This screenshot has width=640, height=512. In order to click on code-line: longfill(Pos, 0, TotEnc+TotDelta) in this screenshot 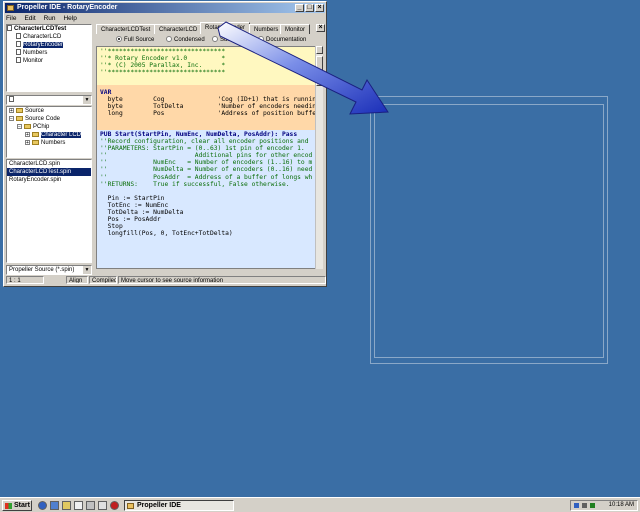, I will do `click(166, 234)`.